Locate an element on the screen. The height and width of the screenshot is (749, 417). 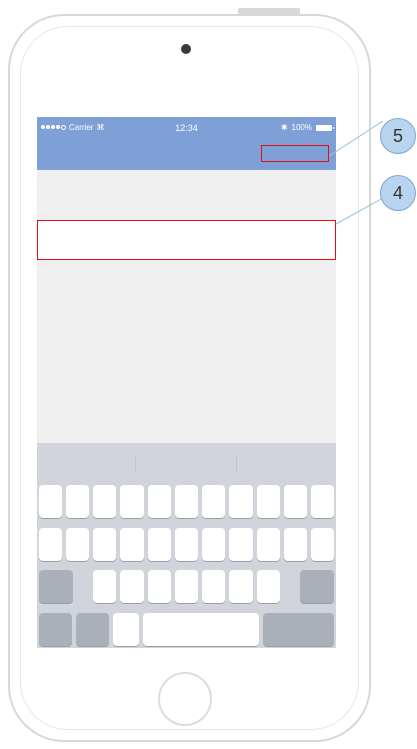
callout-leader-lines is located at coordinates (356, 172).